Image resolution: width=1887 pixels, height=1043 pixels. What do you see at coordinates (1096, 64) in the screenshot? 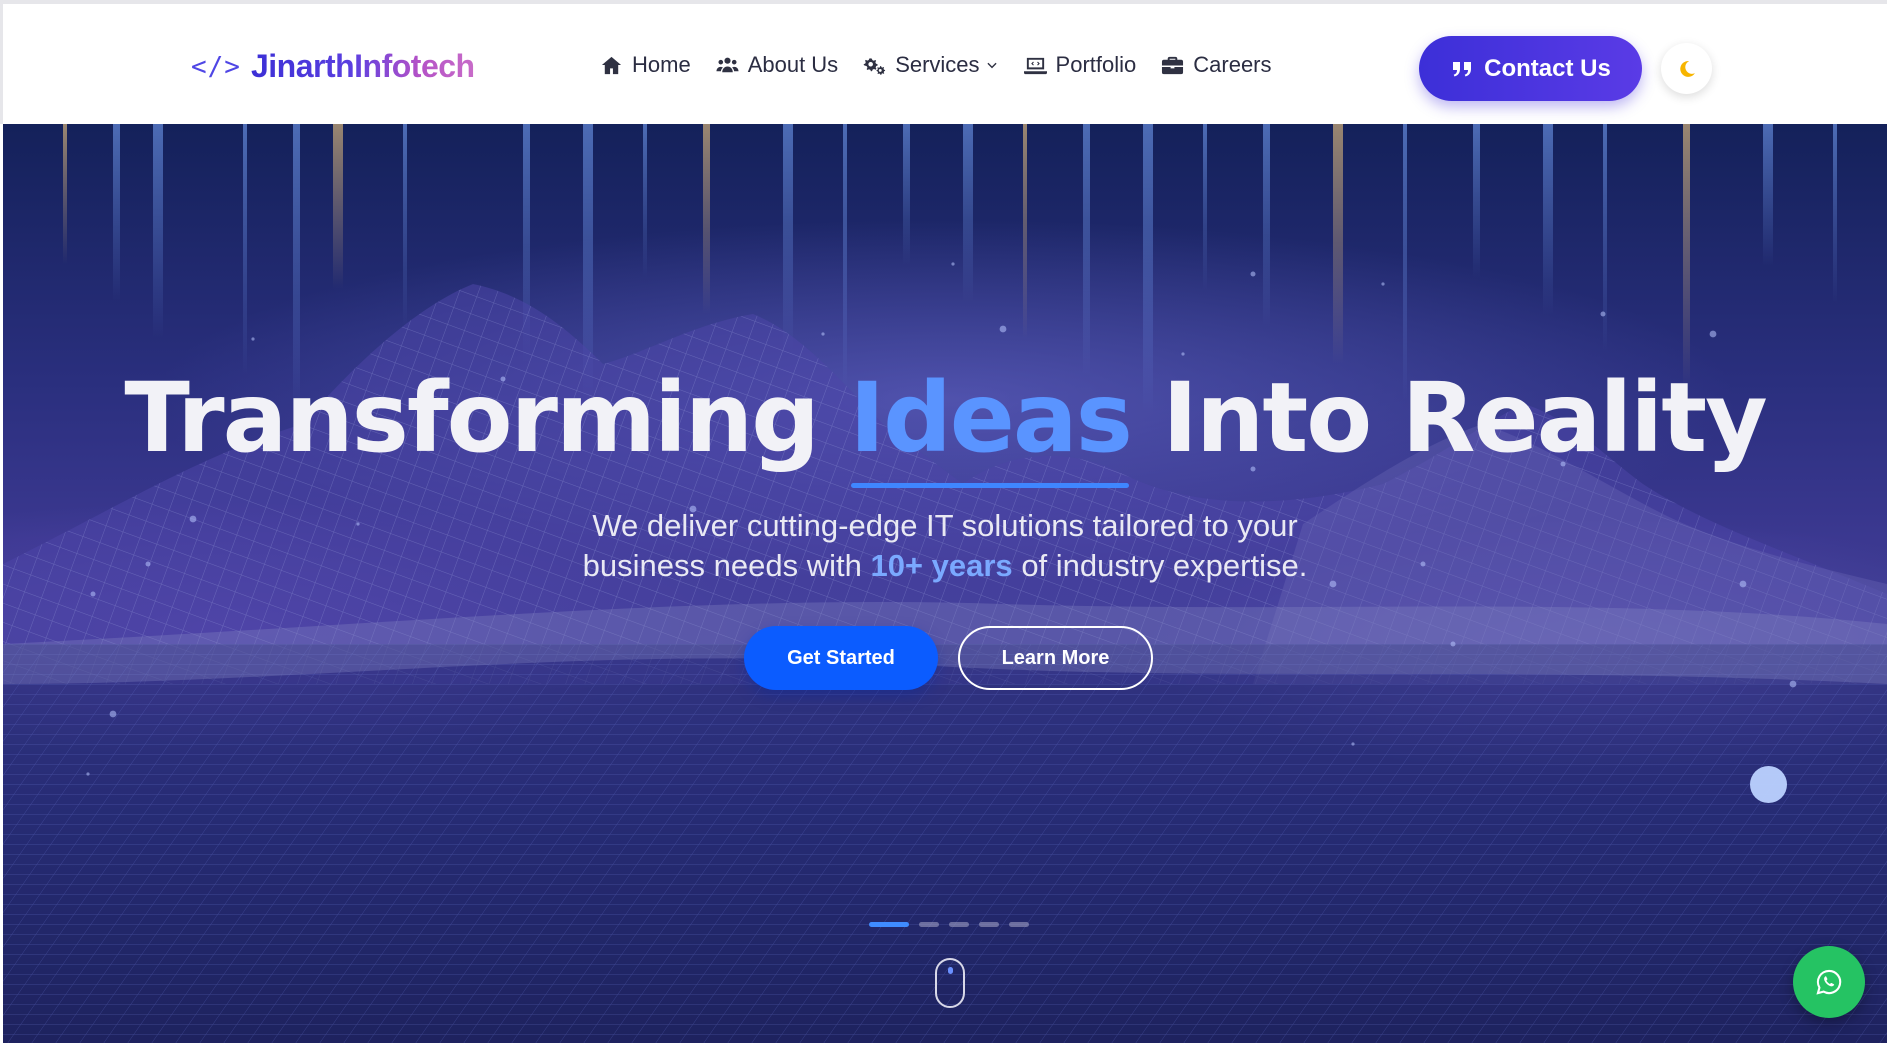
I see `nav-label: Portfolio` at bounding box center [1096, 64].